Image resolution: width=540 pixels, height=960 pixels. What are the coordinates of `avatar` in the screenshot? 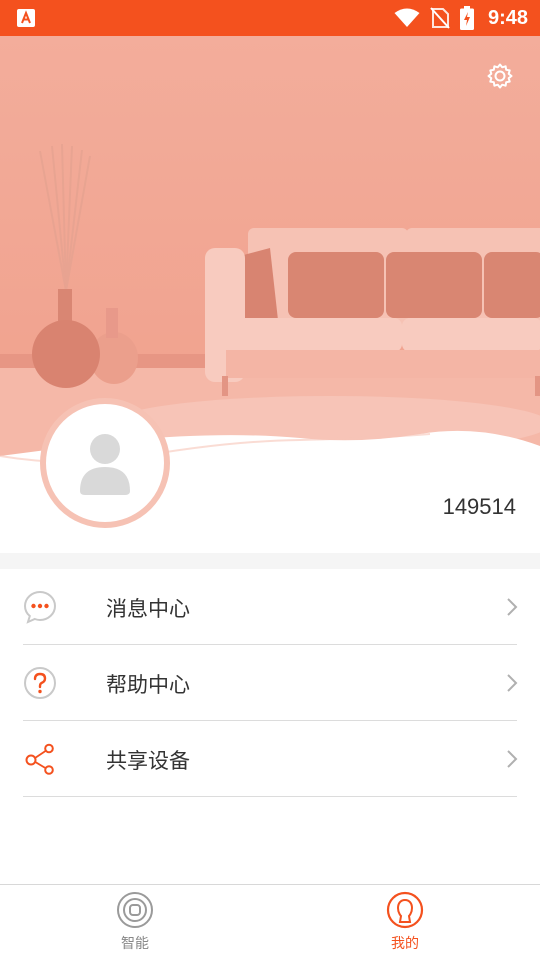 It's located at (105, 463).